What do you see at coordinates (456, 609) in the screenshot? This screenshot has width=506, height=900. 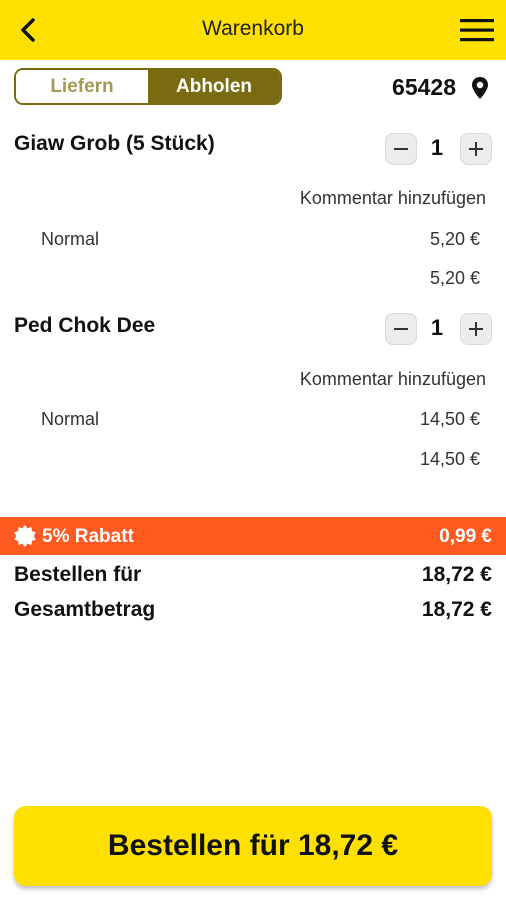 I see `total-value: 18,72 €` at bounding box center [456, 609].